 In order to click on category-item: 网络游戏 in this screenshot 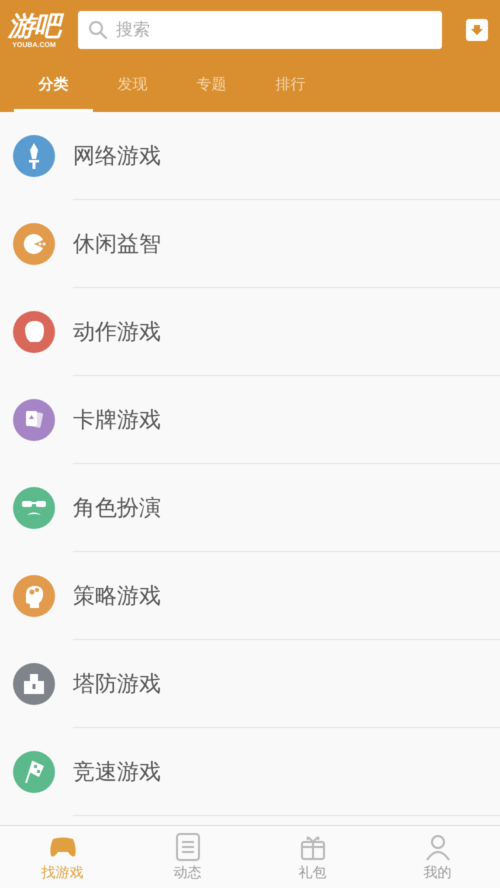, I will do `click(250, 156)`.